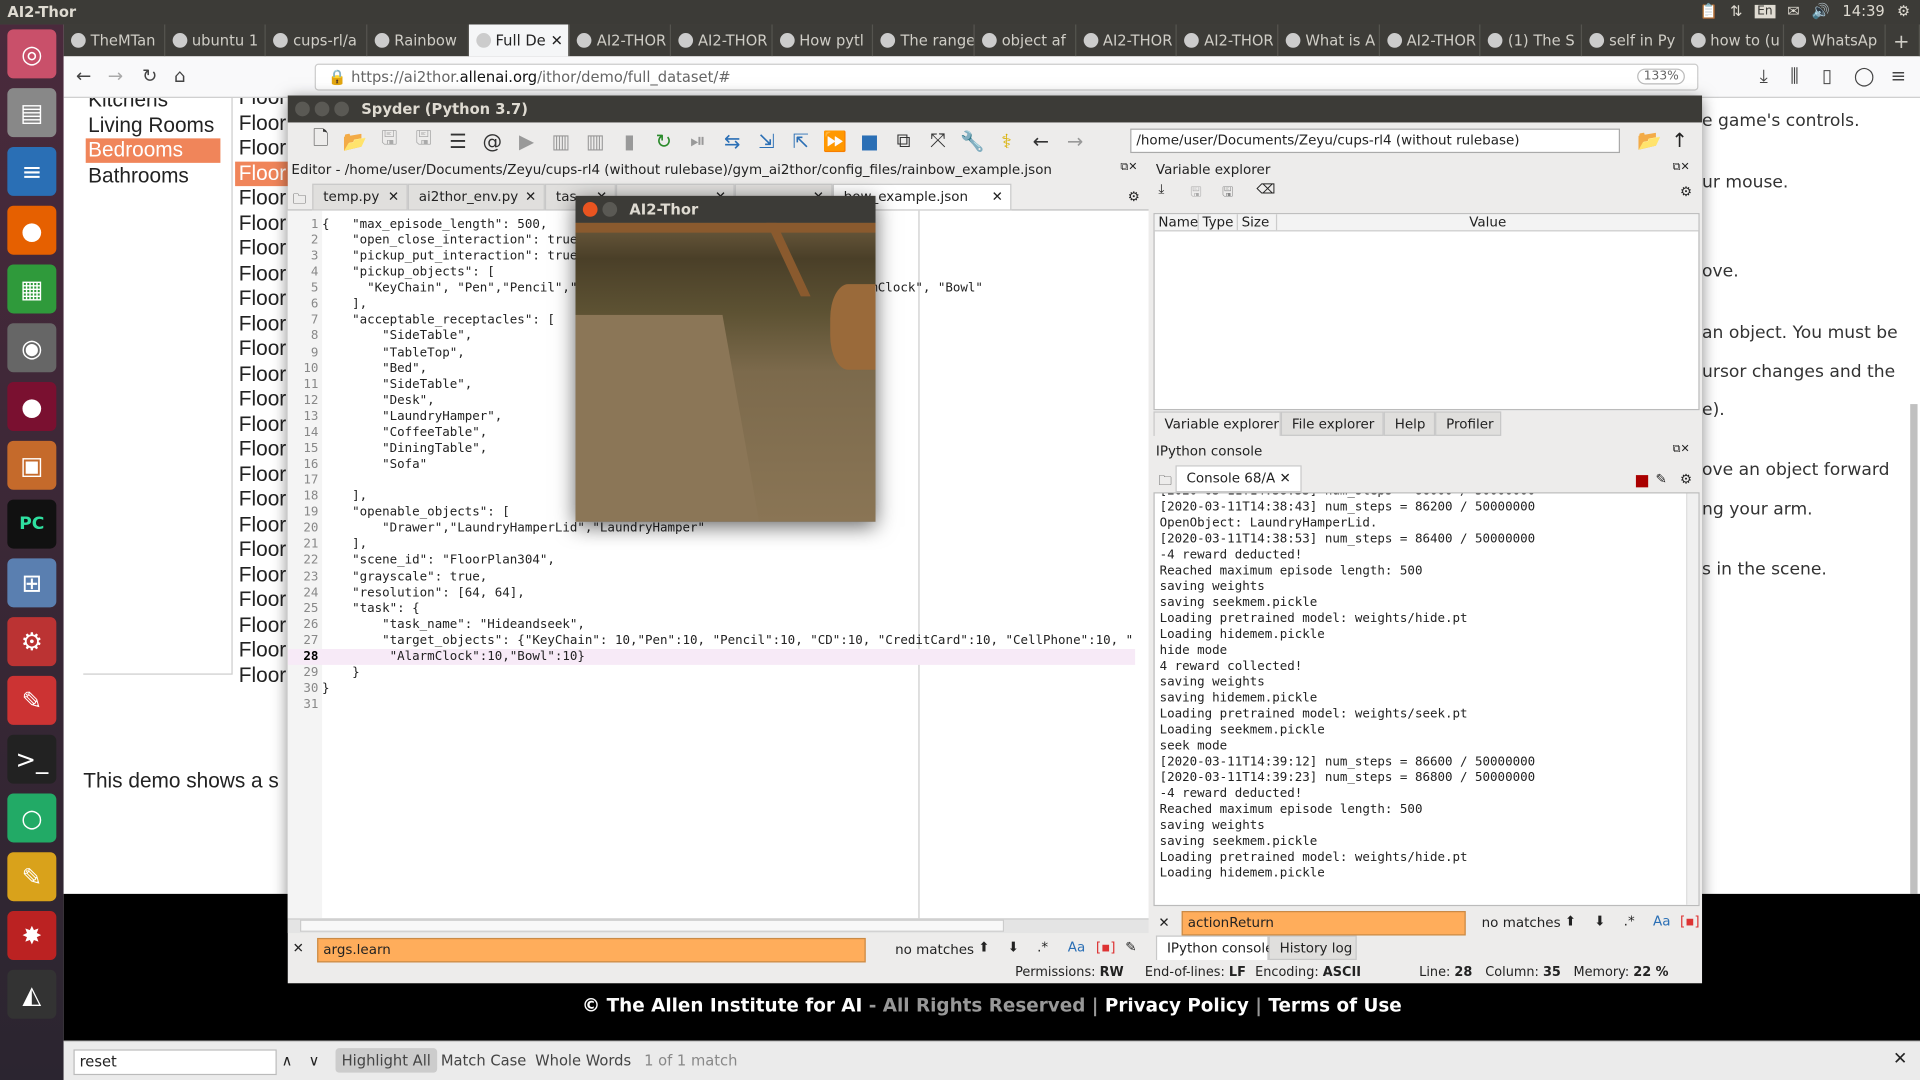 The height and width of the screenshot is (1080, 1920). What do you see at coordinates (153, 125) in the screenshot?
I see `room-category-item: Living Rooms` at bounding box center [153, 125].